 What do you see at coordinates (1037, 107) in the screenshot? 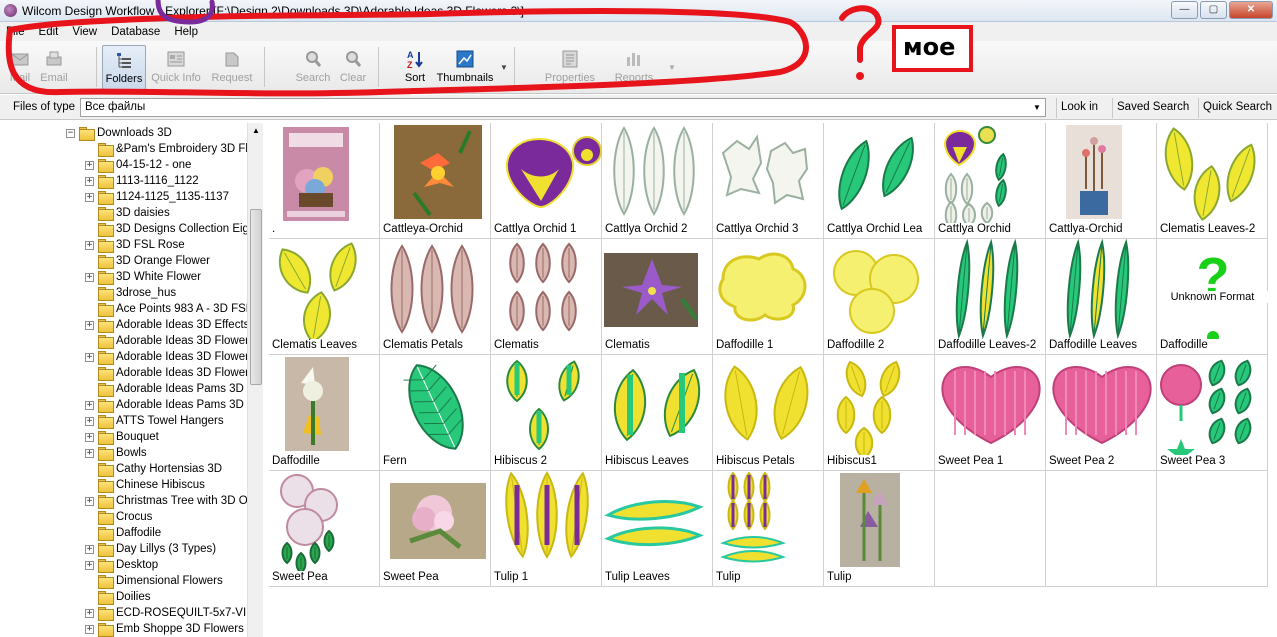
I see `chevron-down-icon: ▼` at bounding box center [1037, 107].